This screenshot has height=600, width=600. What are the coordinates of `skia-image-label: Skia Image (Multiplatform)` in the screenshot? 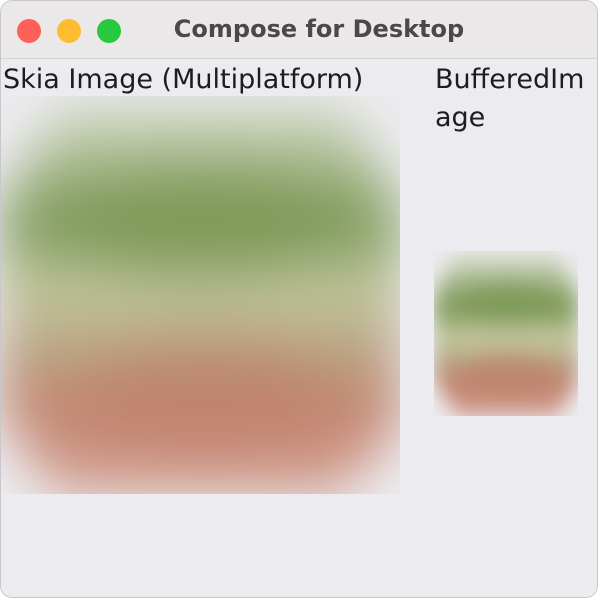 It's located at (183, 79).